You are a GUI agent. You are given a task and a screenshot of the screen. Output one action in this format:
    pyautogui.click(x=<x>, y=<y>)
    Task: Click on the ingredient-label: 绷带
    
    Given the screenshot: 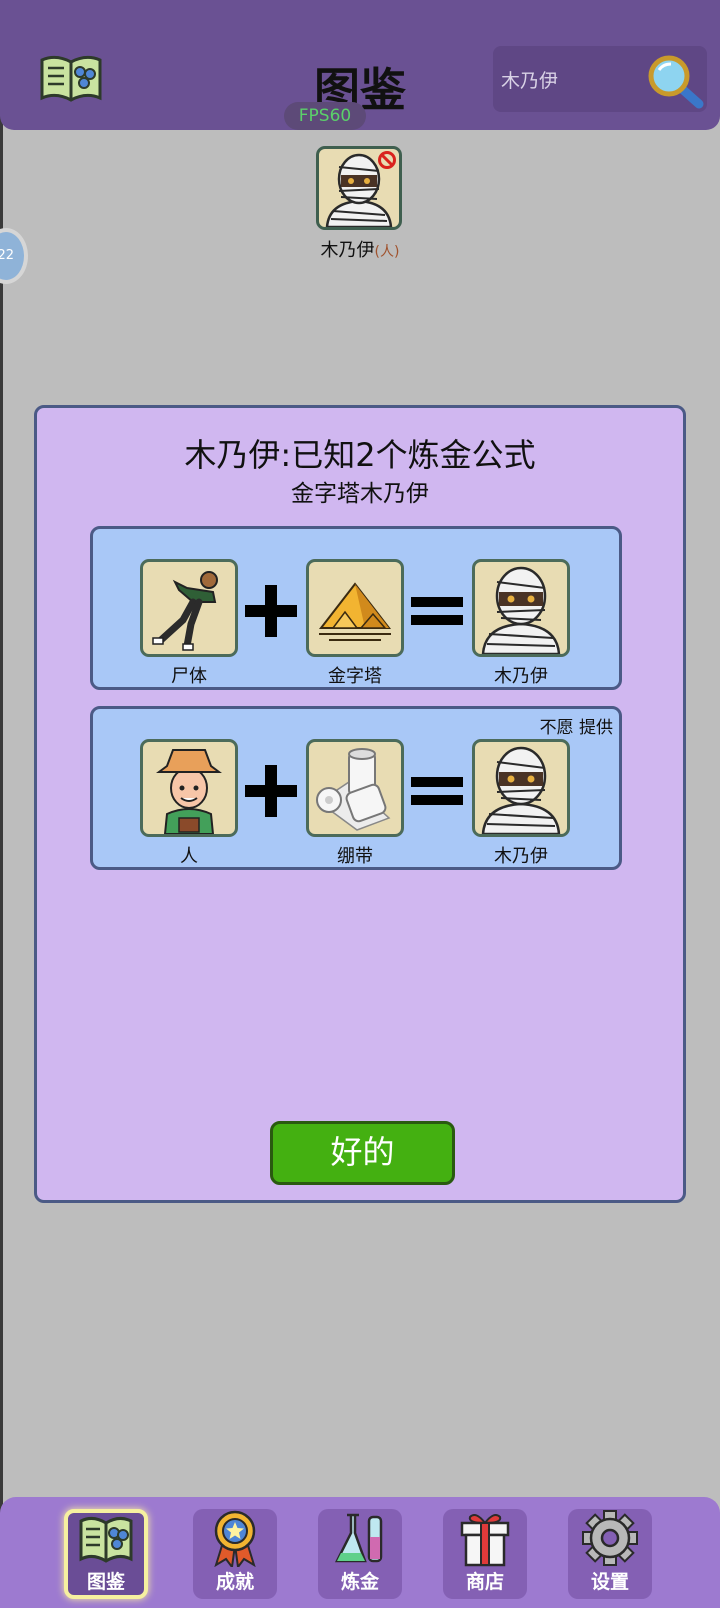 What is the action you would take?
    pyautogui.click(x=355, y=856)
    